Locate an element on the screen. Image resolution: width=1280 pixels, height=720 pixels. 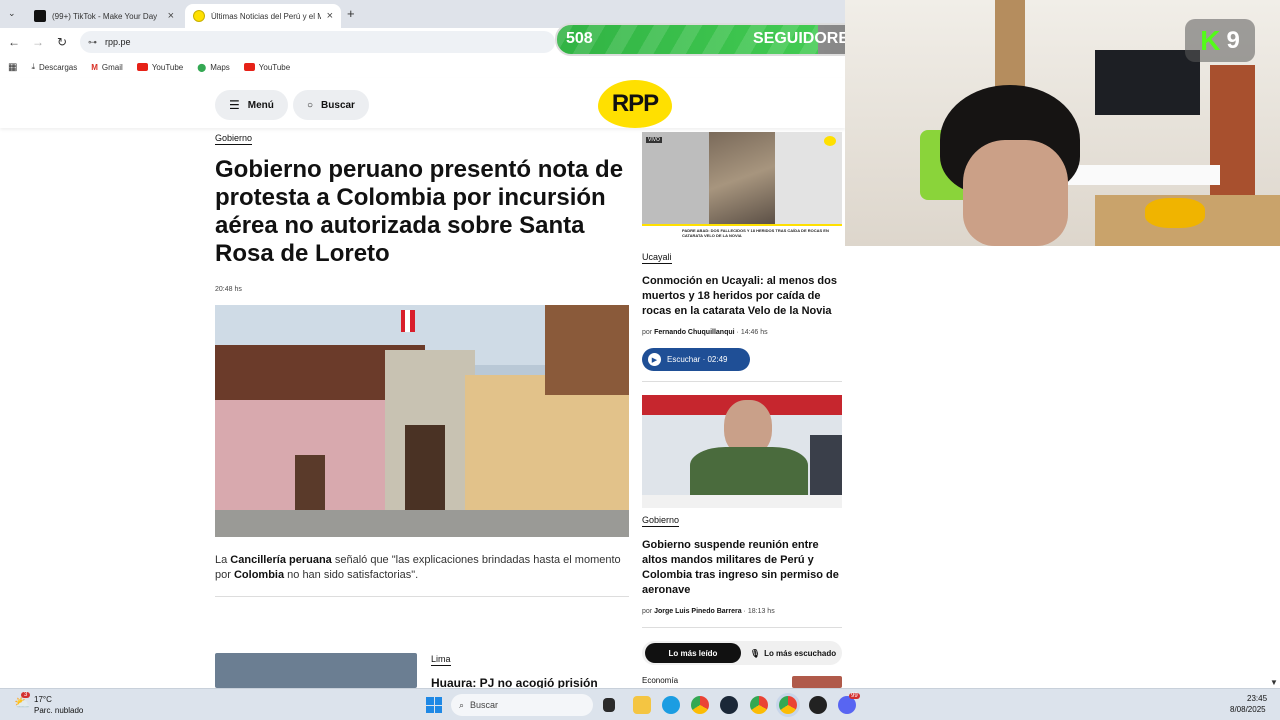
play-icon: ▶ is located at coordinates (654, 359).